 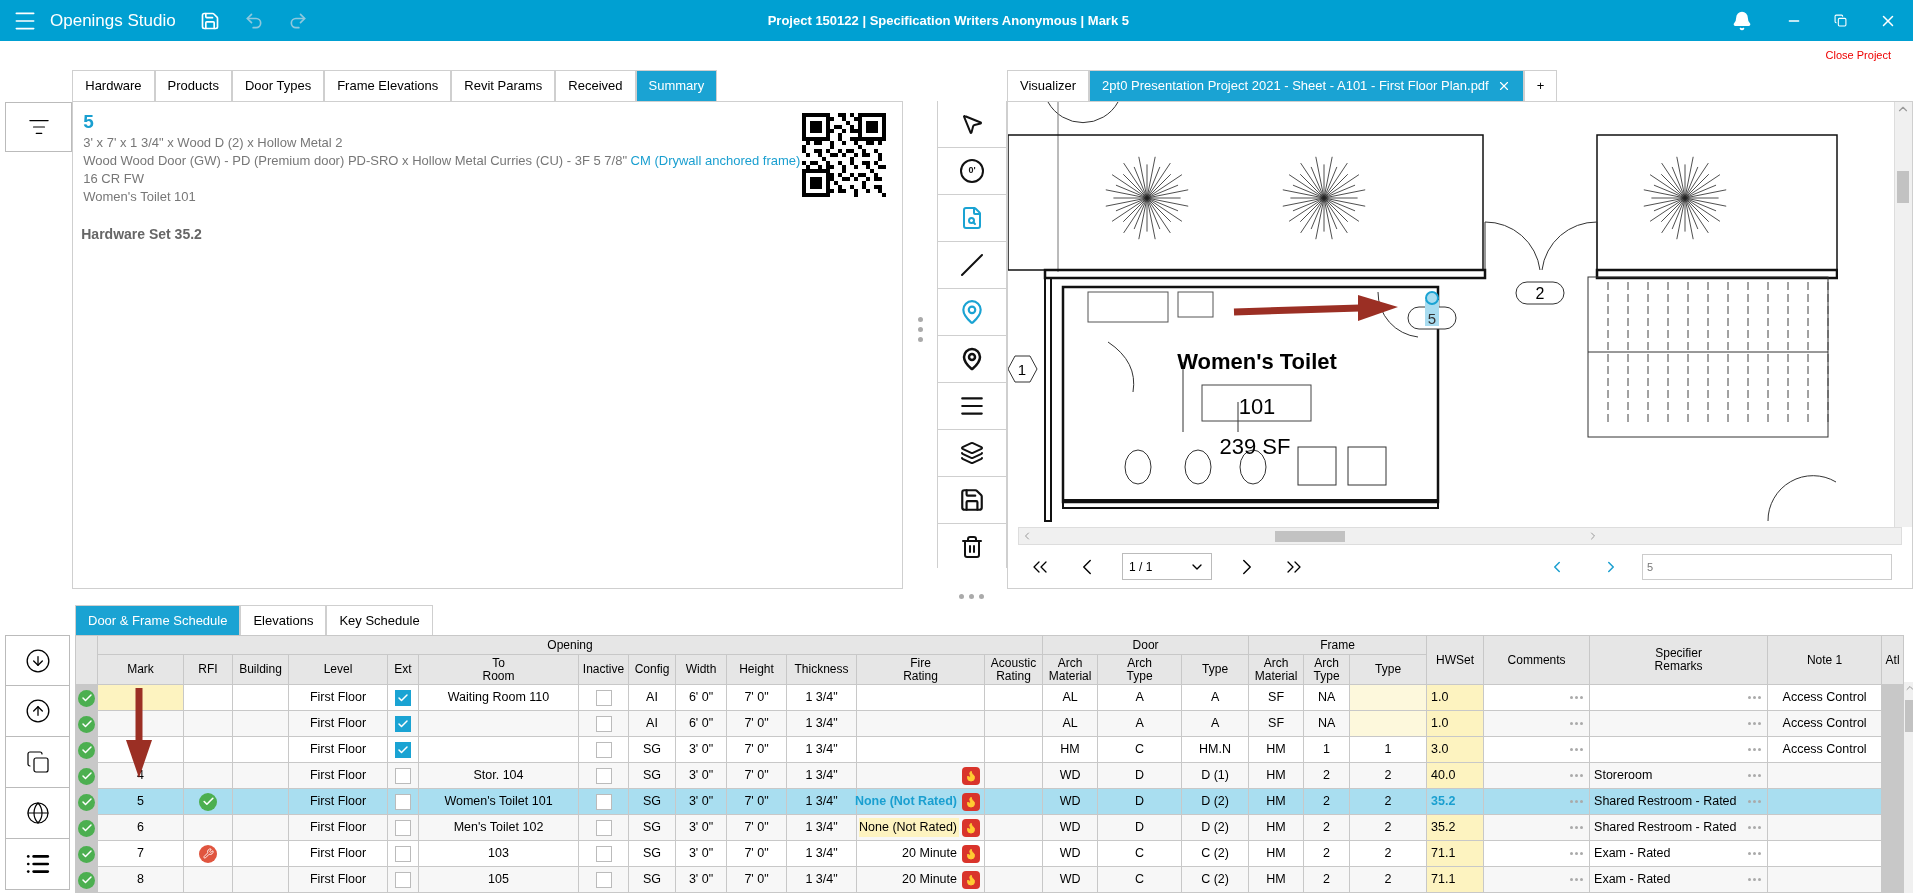 I want to click on tab: Hardware, so click(x=113, y=85).